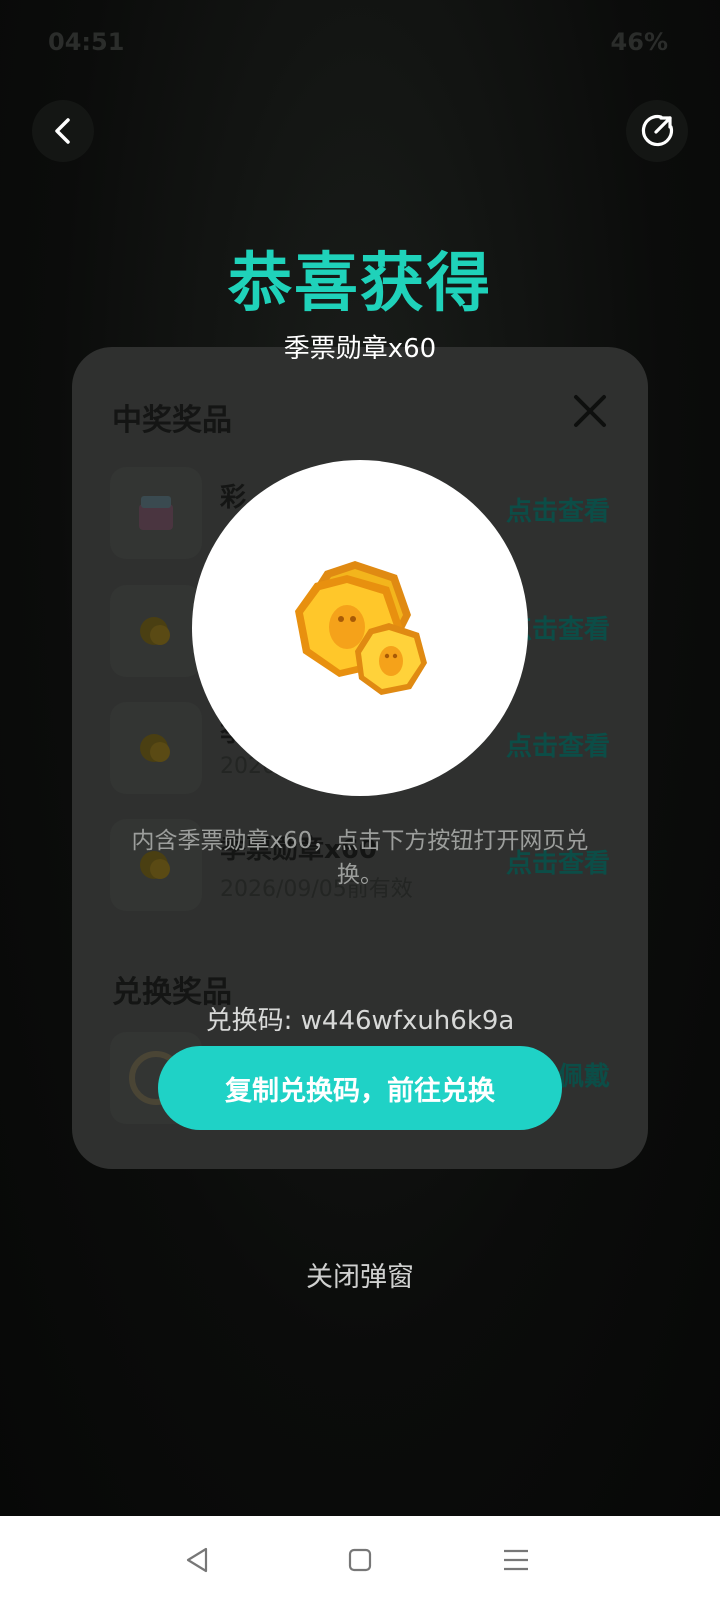 This screenshot has height=1604, width=720. I want to click on card-title: 中奖奖品, so click(172, 420).